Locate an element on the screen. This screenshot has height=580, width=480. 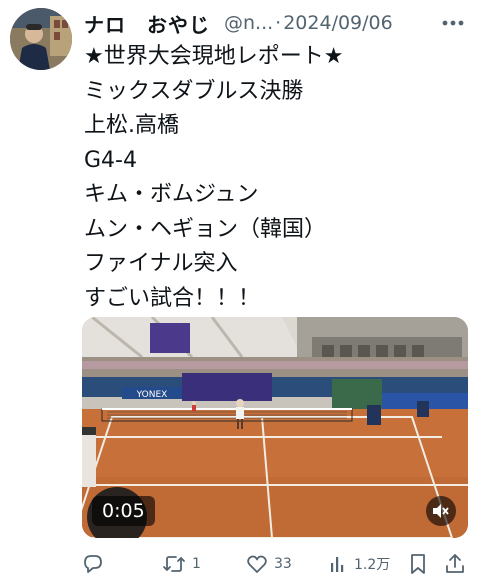
action-bar: 1 33 1.2万 is located at coordinates (276, 564).